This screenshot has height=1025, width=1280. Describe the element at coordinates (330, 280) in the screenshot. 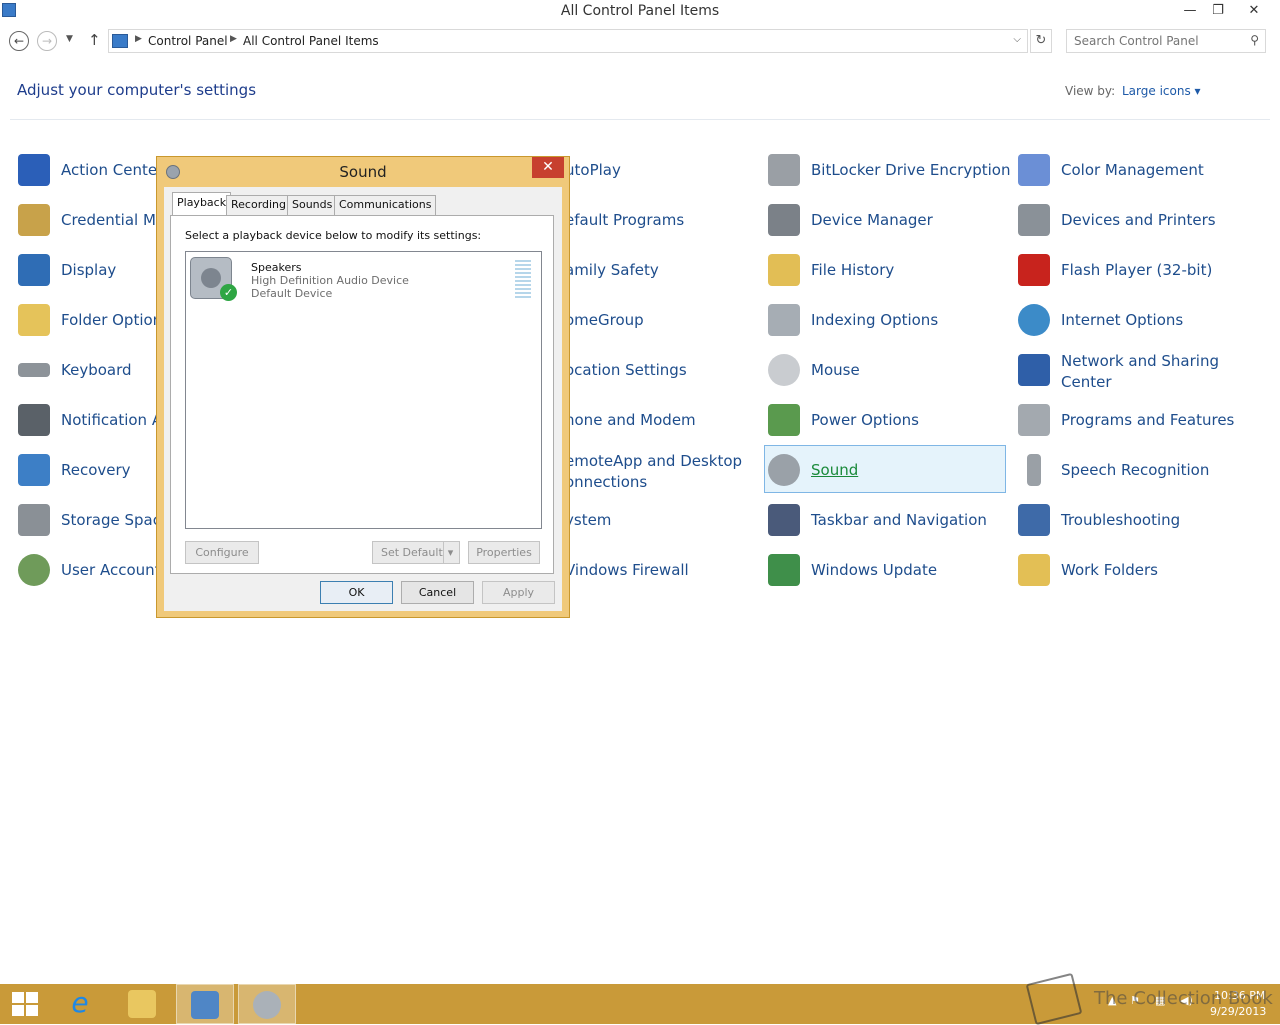

I see `device-description: High Definition Audio Device` at that location.